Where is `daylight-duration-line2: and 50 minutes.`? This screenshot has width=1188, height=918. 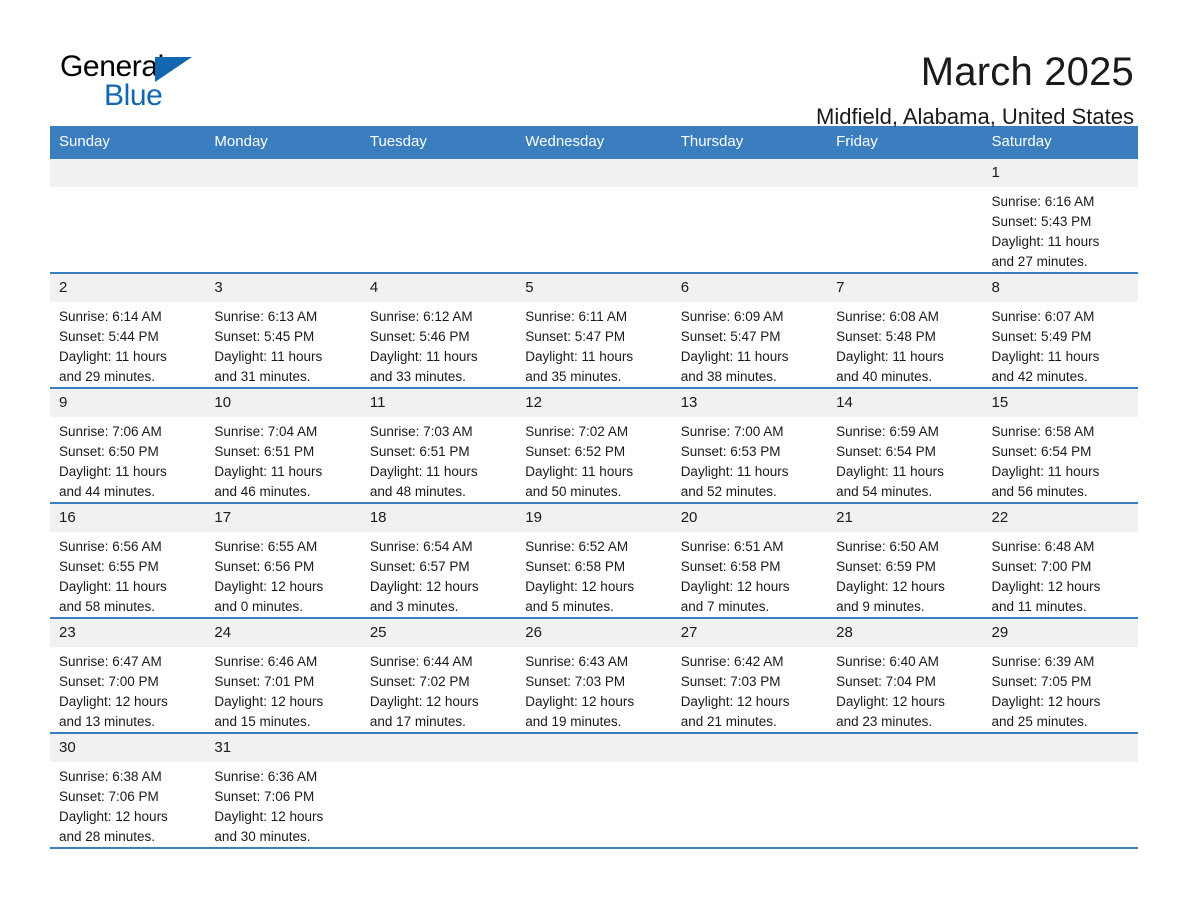 daylight-duration-line2: and 50 minutes. is located at coordinates (573, 491).